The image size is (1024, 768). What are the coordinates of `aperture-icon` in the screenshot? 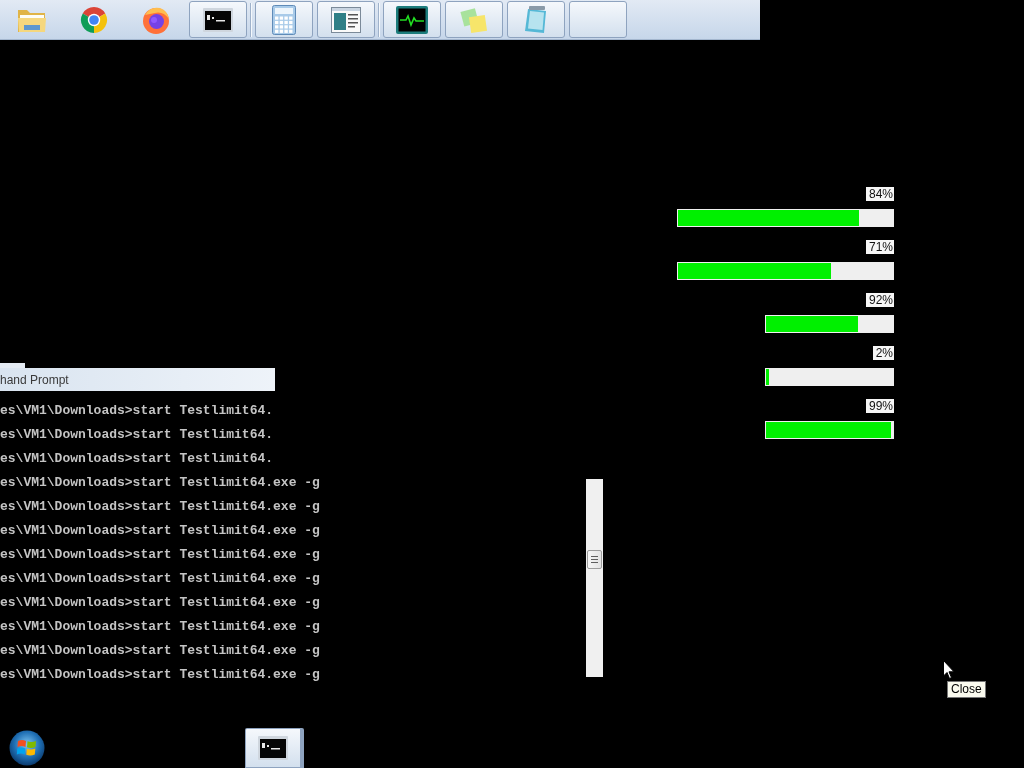 It's located at (94, 19).